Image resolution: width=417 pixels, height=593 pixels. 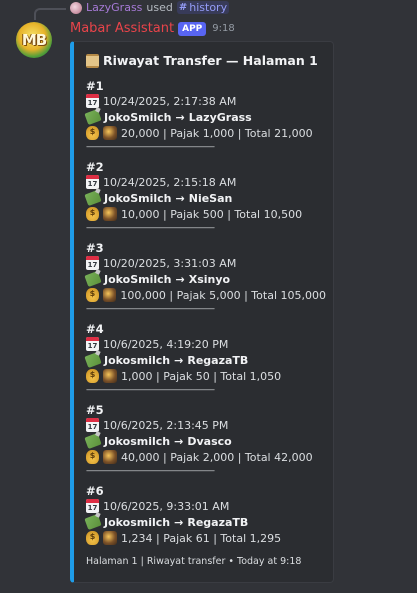 I want to click on slash-command-name: history, so click(x=208, y=7).